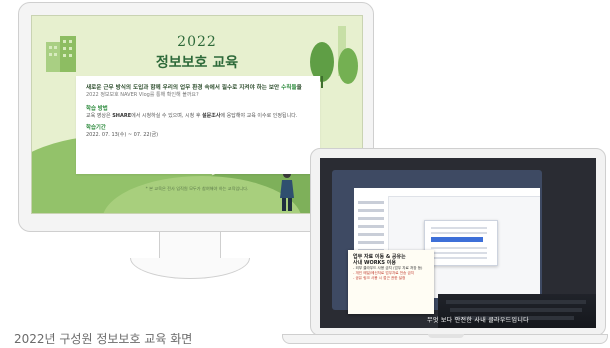 This screenshot has width=610, height=348. I want to click on period-heading: 학습기간, so click(96, 128).